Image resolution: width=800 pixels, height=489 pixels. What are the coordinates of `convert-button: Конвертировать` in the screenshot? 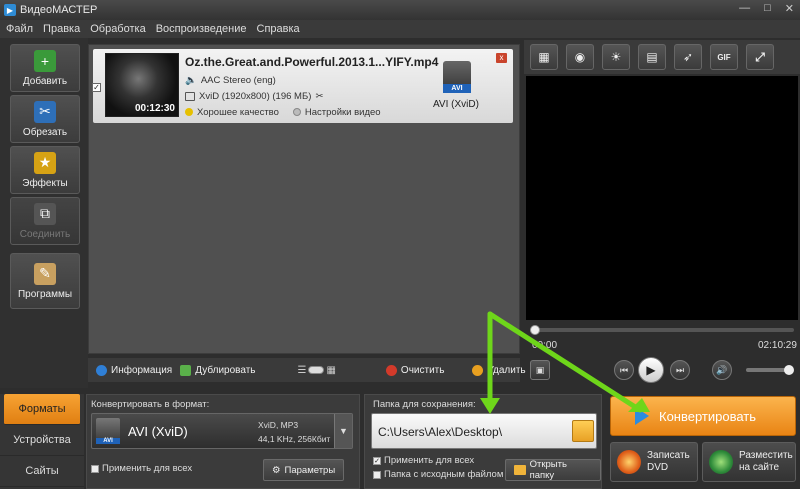 It's located at (703, 416).